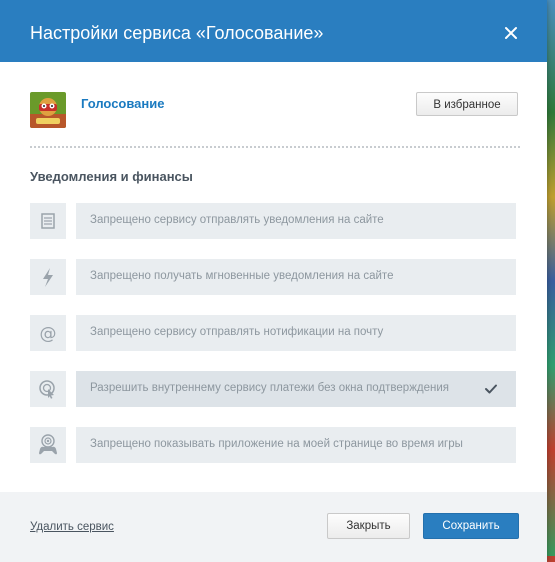  Describe the element at coordinates (123, 103) in the screenshot. I see `app-name-link: Голосование` at that location.